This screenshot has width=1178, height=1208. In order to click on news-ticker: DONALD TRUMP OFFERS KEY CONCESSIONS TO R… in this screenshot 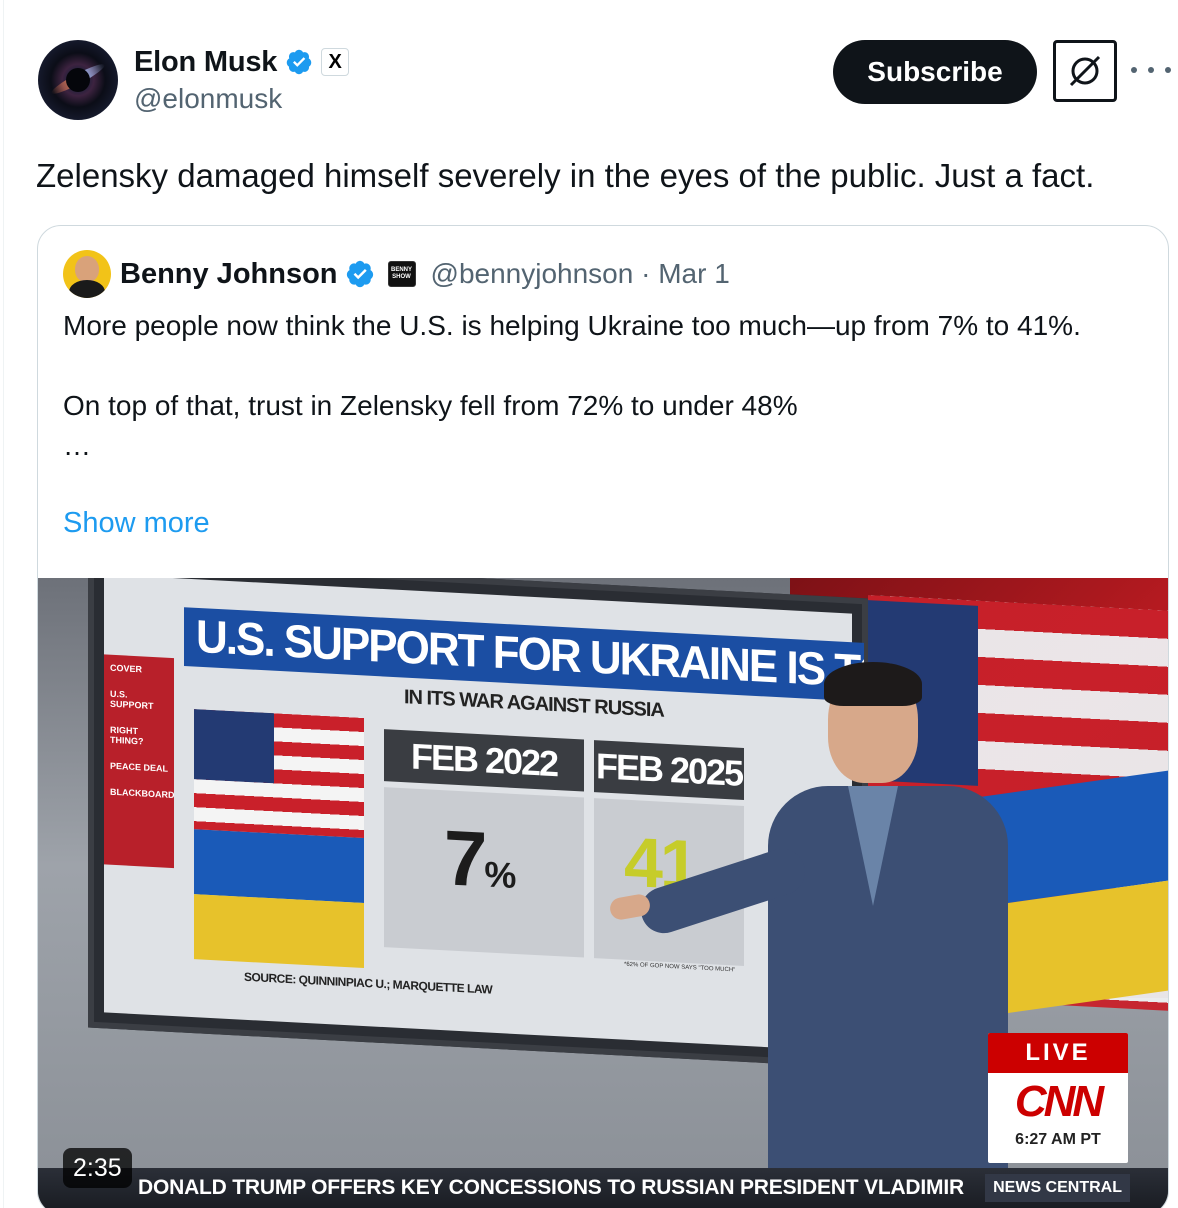, I will do `click(603, 1188)`.